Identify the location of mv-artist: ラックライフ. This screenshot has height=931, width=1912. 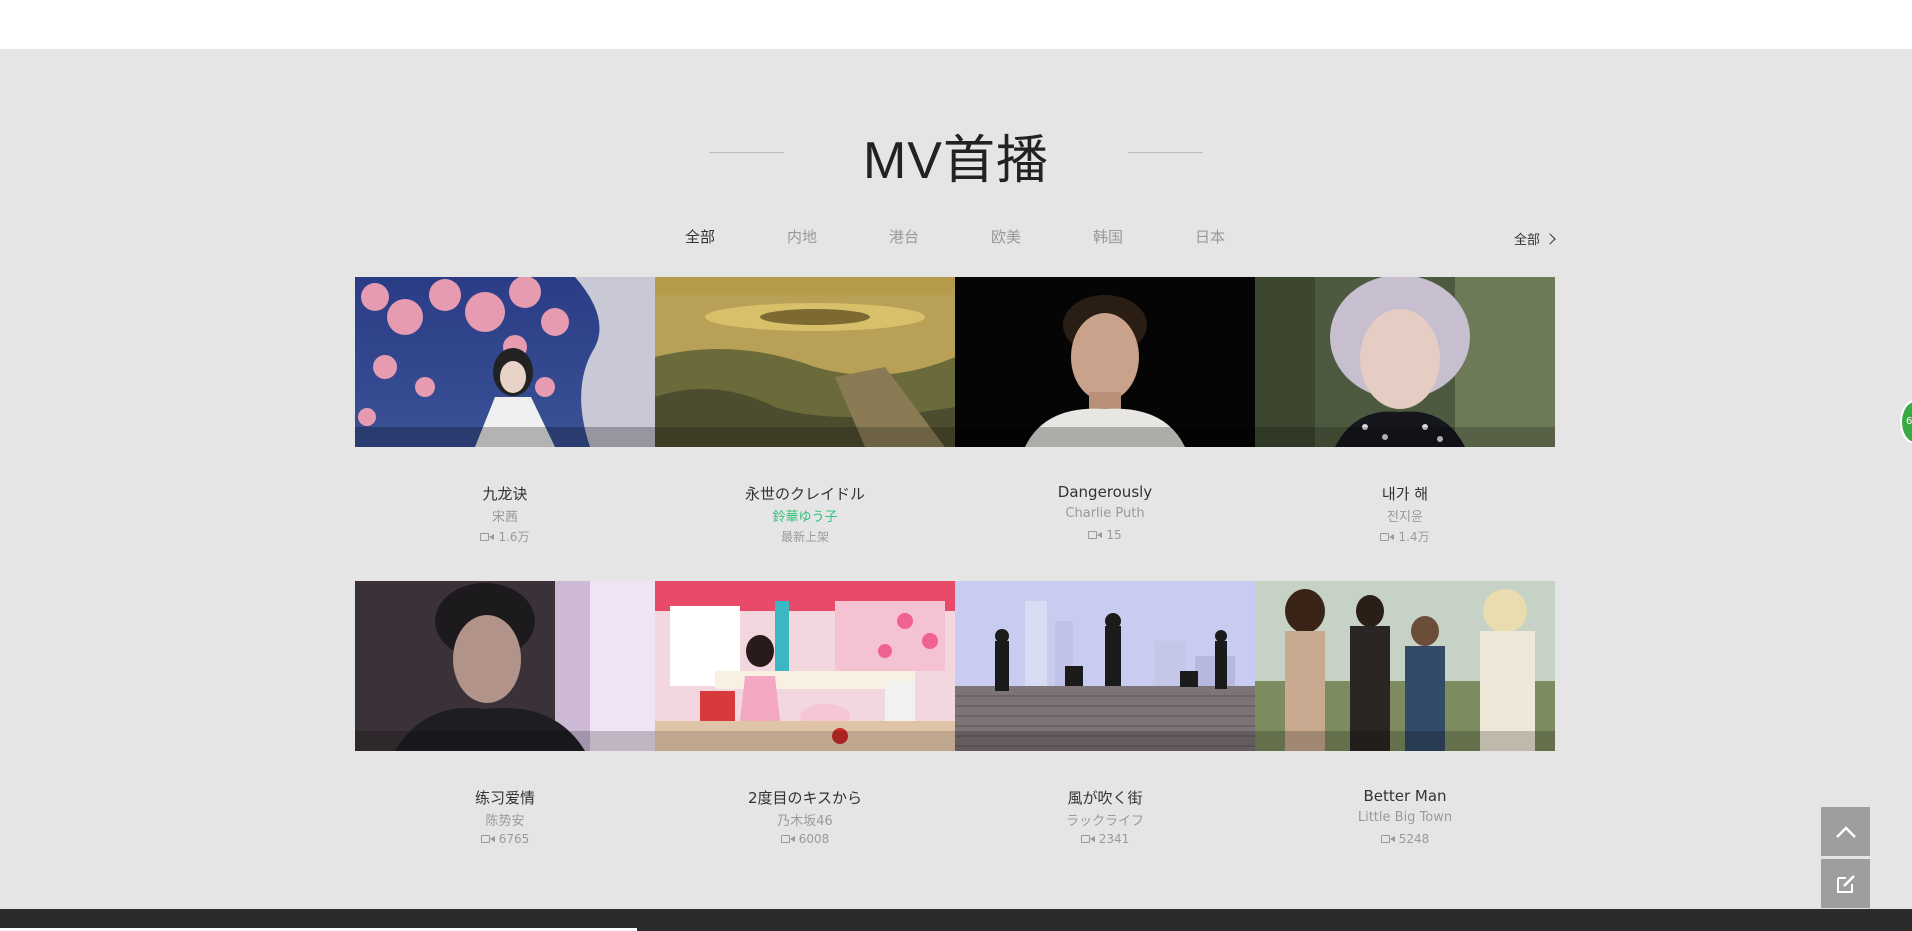
(1105, 819).